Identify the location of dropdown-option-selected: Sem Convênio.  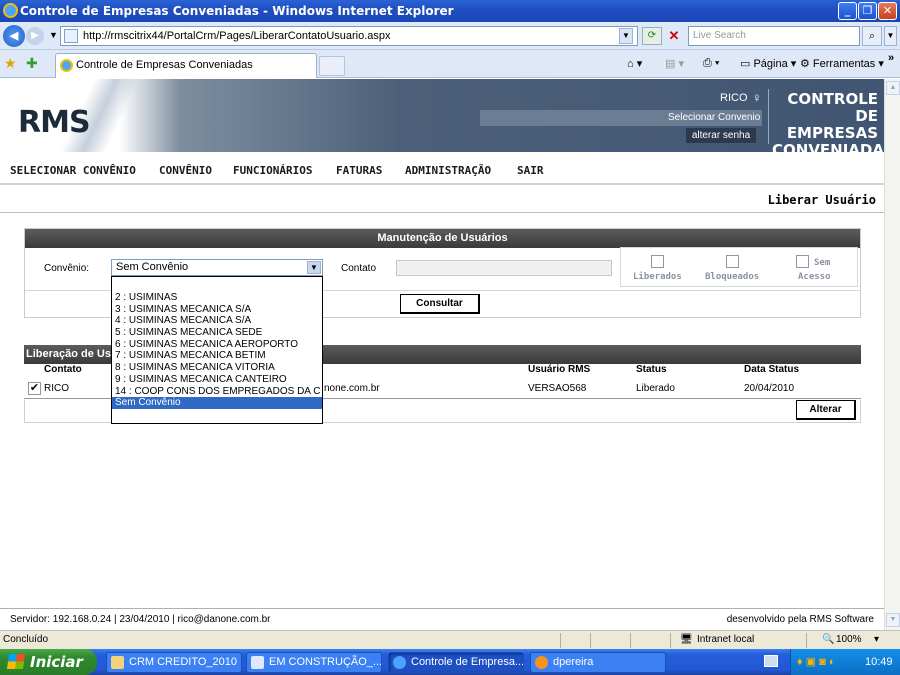
(217, 403).